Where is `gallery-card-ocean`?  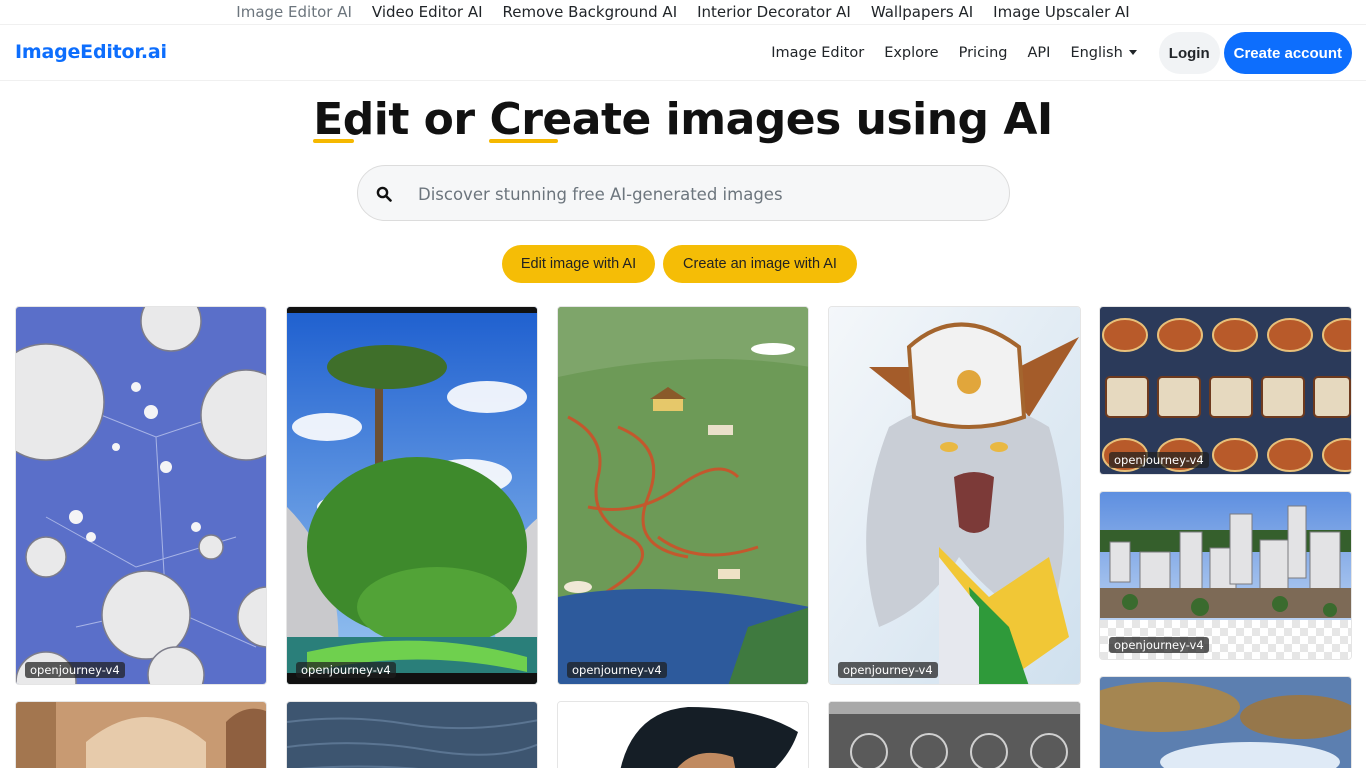 gallery-card-ocean is located at coordinates (412, 734).